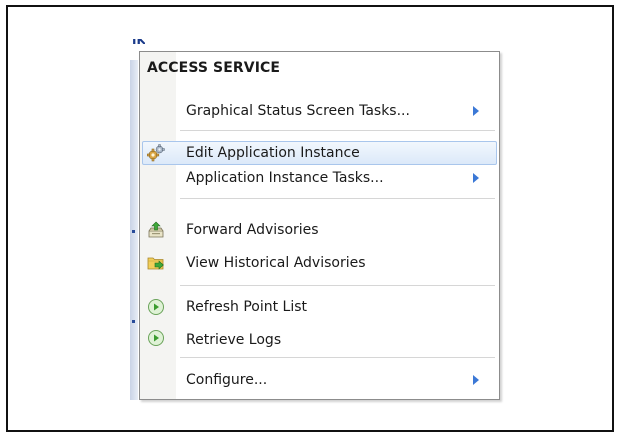 This screenshot has height=441, width=624. What do you see at coordinates (138, 43) in the screenshot?
I see `background-title-fragment: IK` at bounding box center [138, 43].